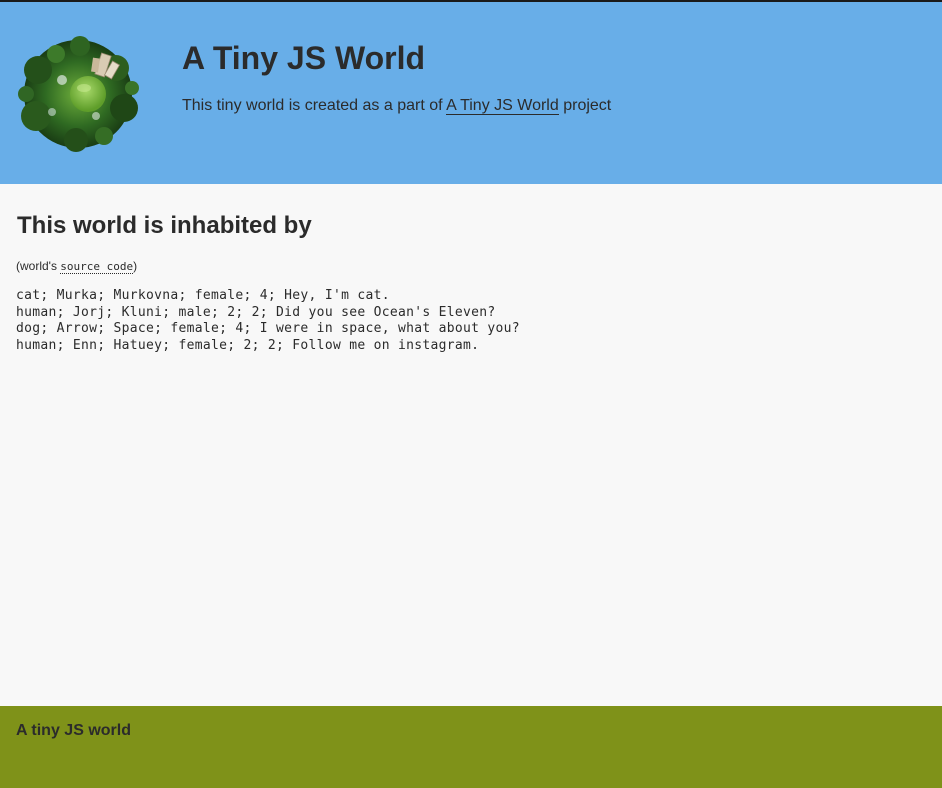 This screenshot has width=942, height=788. I want to click on source-code-link: source code, so click(97, 267).